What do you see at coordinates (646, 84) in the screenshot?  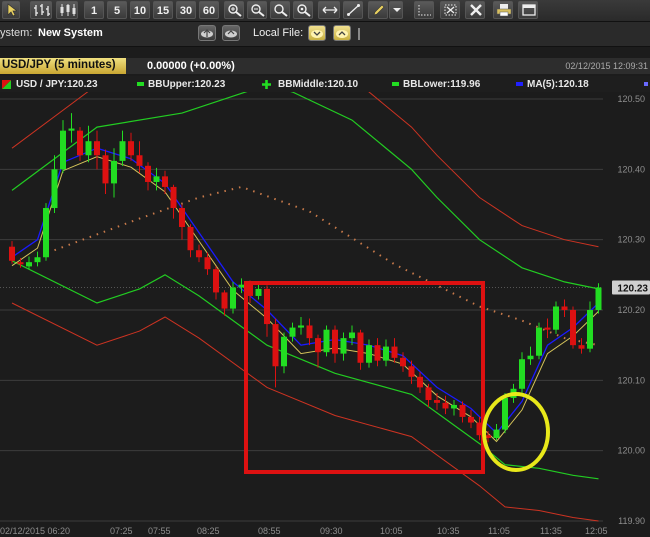 I see `legend-more-icon` at bounding box center [646, 84].